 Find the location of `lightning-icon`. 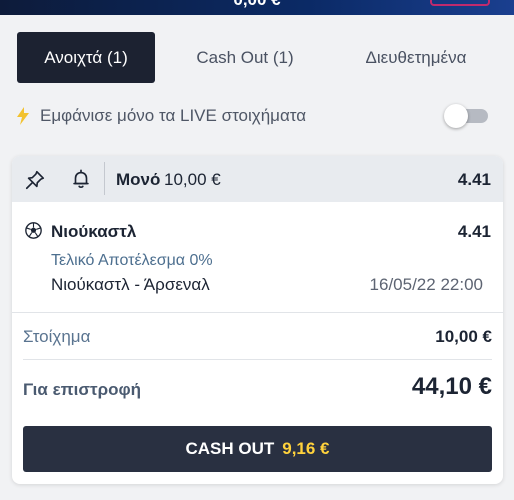

lightning-icon is located at coordinates (23, 116).